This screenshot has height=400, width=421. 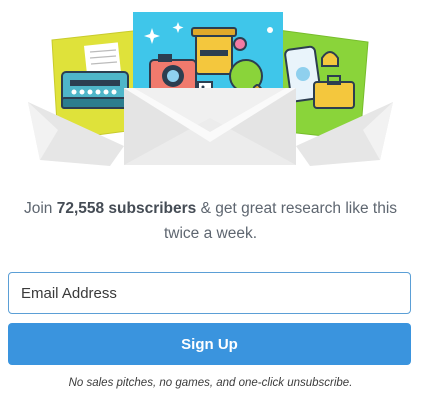 What do you see at coordinates (209, 293) in the screenshot?
I see `email-input` at bounding box center [209, 293].